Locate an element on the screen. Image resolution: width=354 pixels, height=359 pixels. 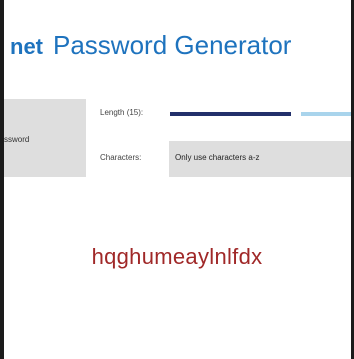
length-slider is located at coordinates (260, 114).